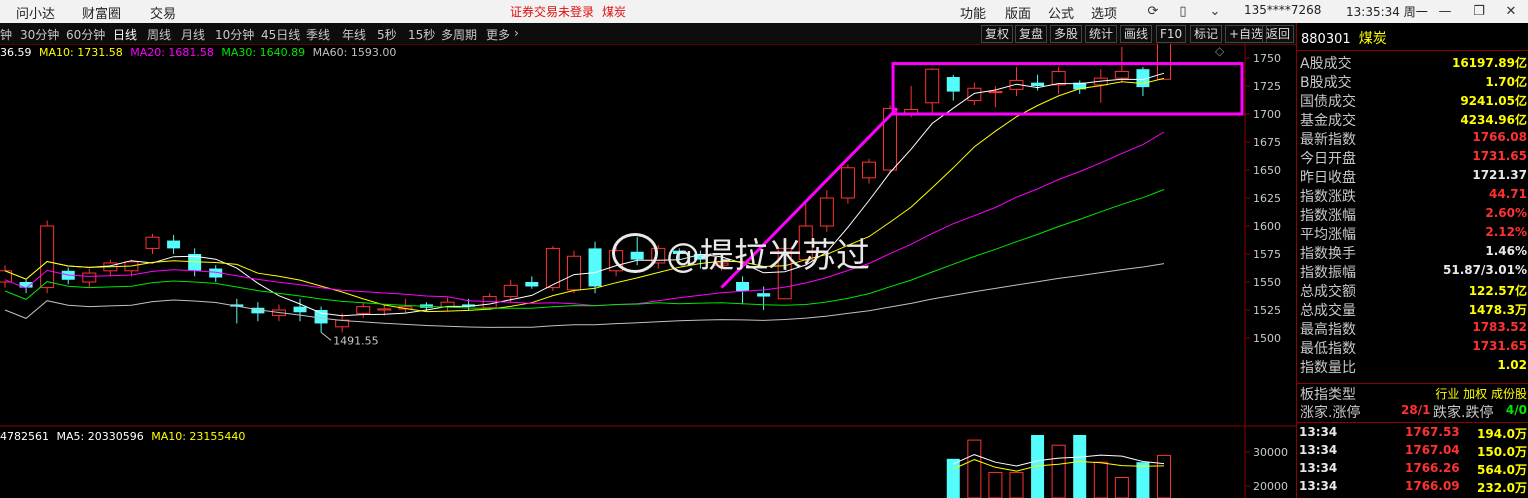  I want to click on menu-caifuquan: 财富圈, so click(101, 12).